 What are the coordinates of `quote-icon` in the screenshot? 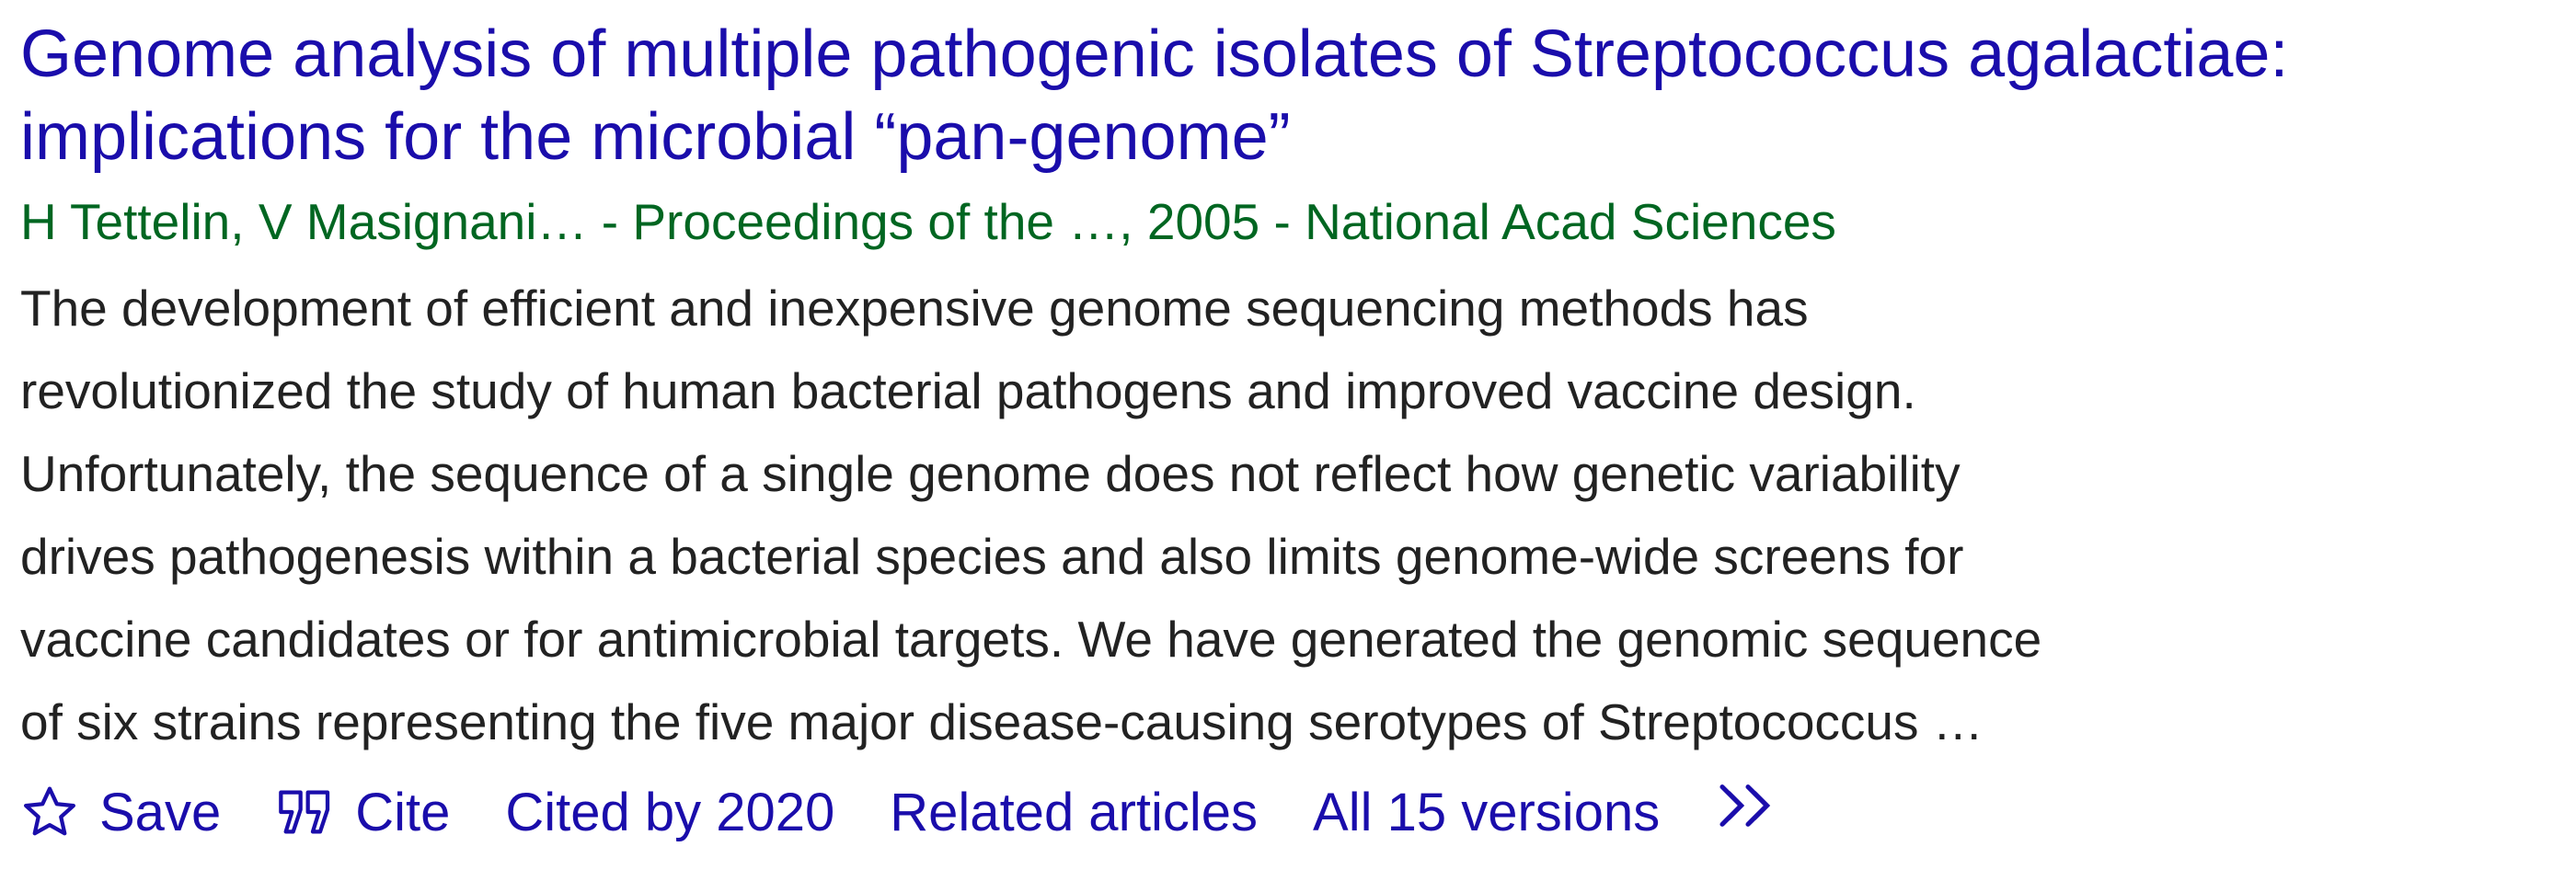 It's located at (305, 812).